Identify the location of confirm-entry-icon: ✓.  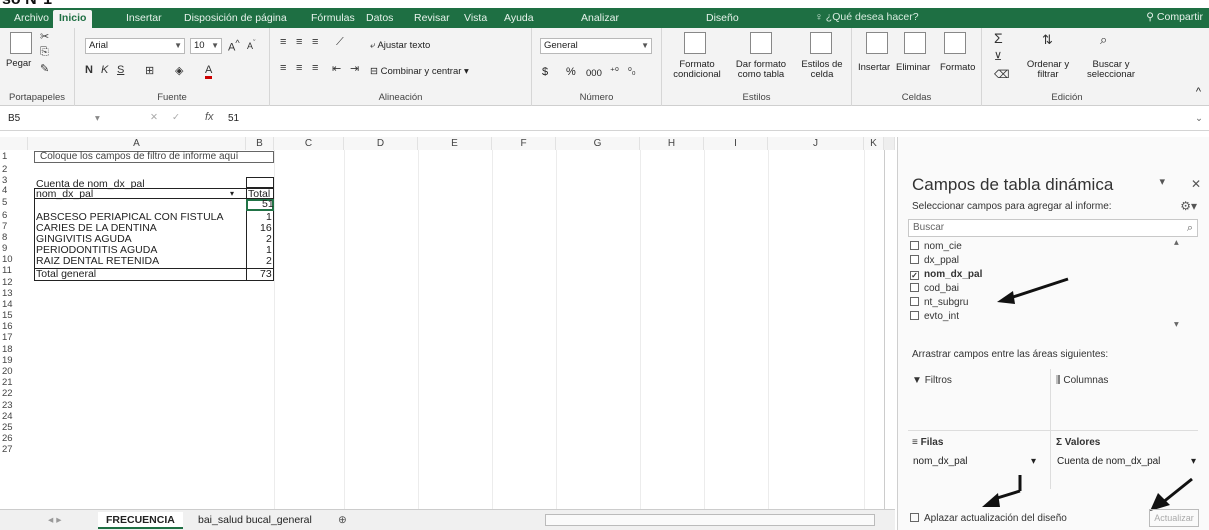
(176, 117).